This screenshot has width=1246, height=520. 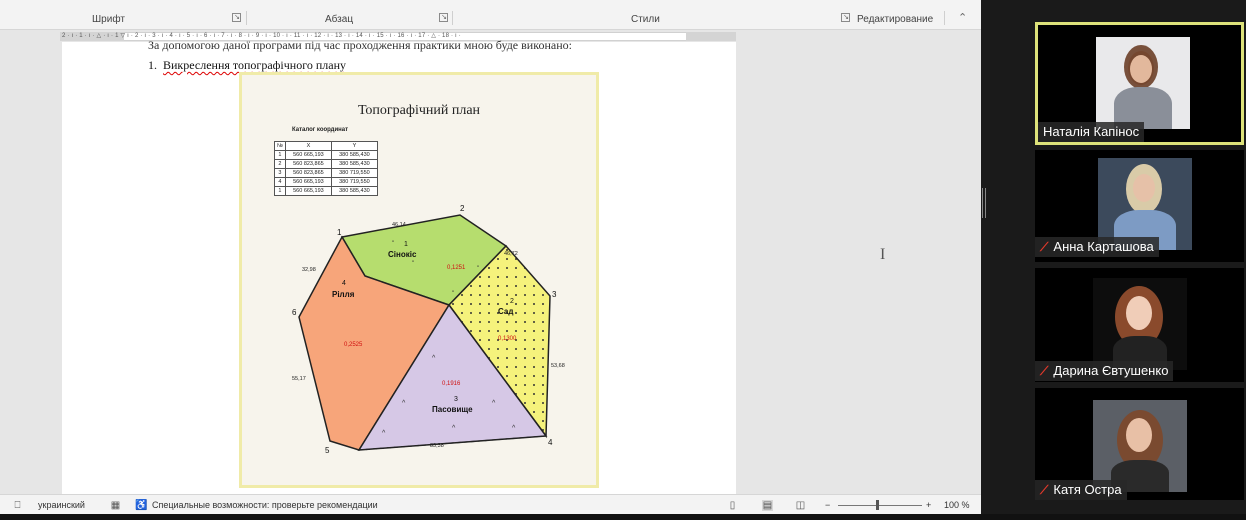 What do you see at coordinates (452, 409) in the screenshot?
I see `parcel-name: Пасовище` at bounding box center [452, 409].